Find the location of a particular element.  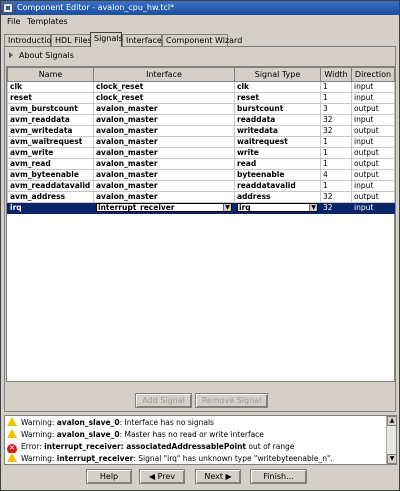

cell-signal-type: read is located at coordinates (277, 164).